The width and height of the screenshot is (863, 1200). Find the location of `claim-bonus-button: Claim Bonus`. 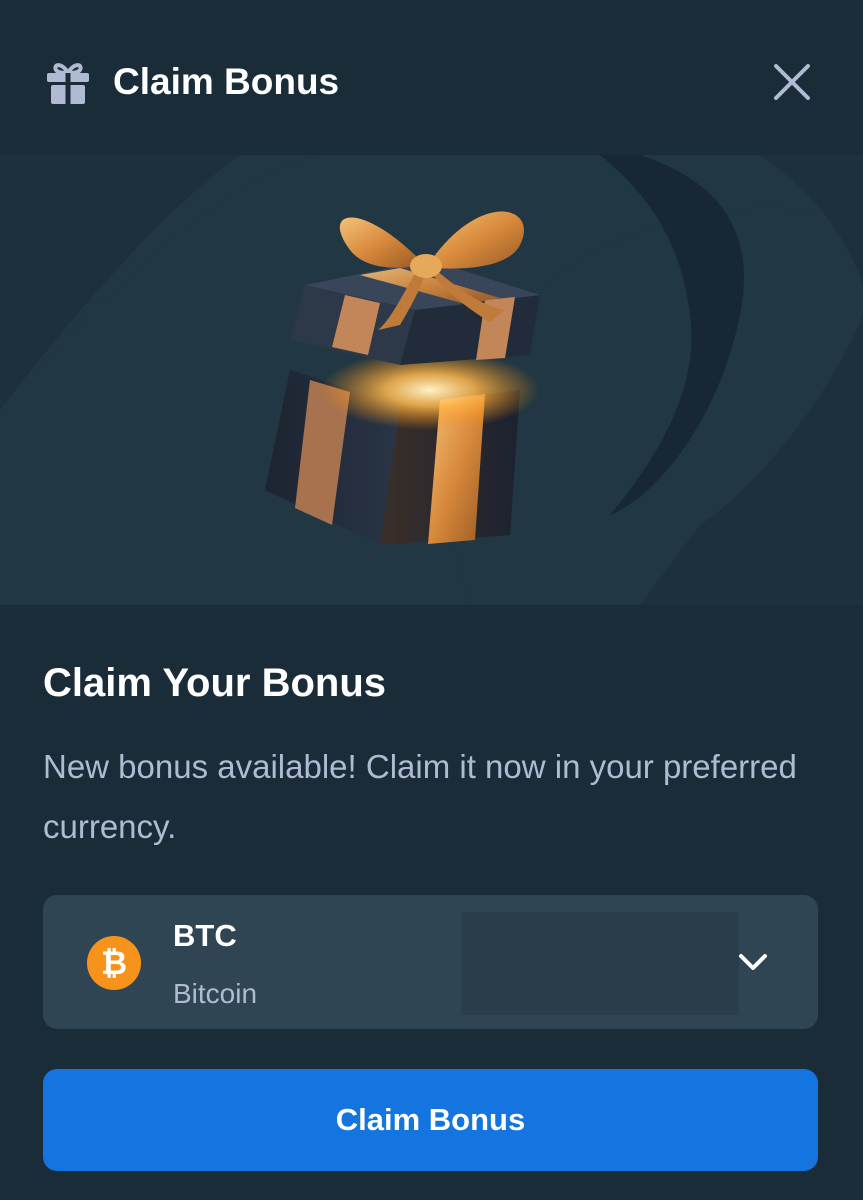

claim-bonus-button: Claim Bonus is located at coordinates (430, 1120).